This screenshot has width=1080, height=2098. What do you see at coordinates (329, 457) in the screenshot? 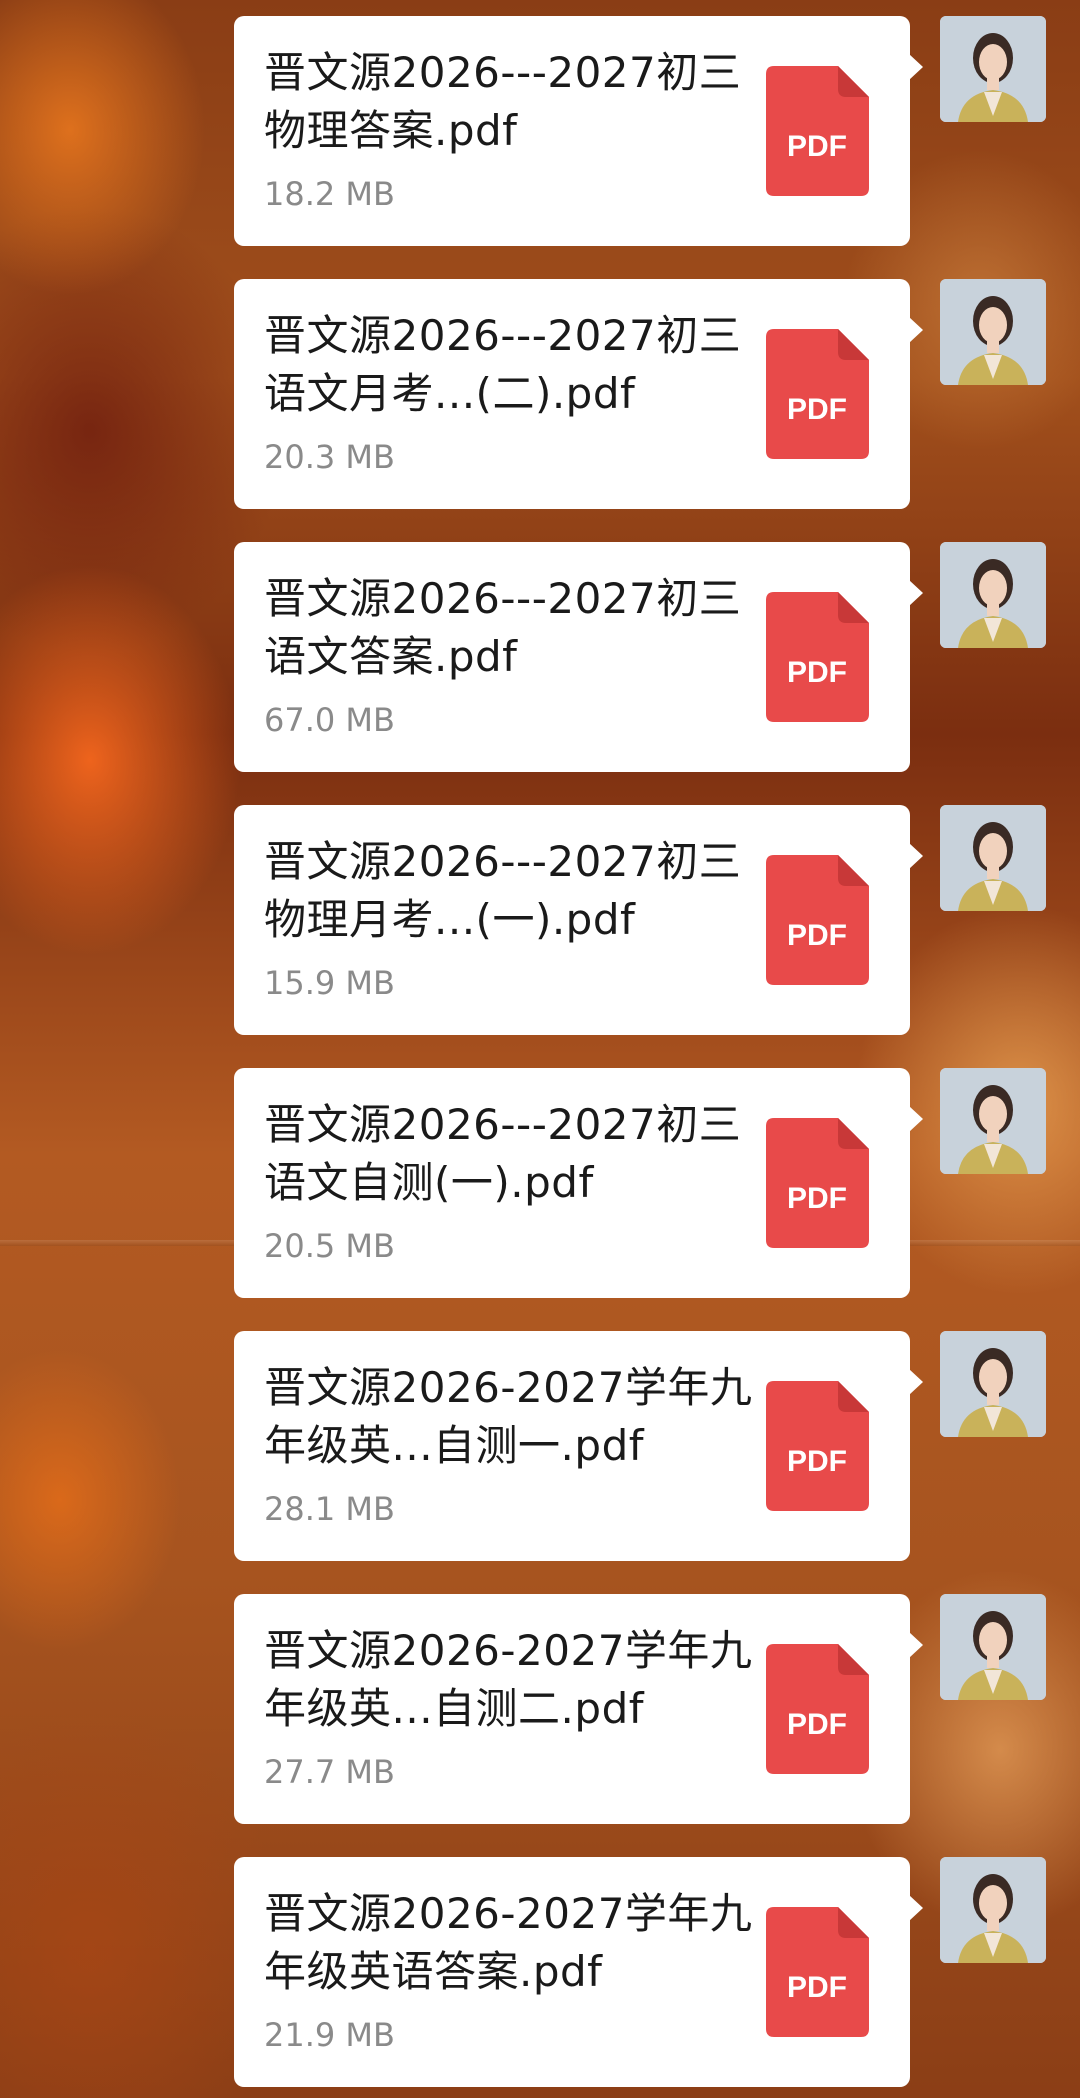
I see `file-size: 20.3 MB` at bounding box center [329, 457].